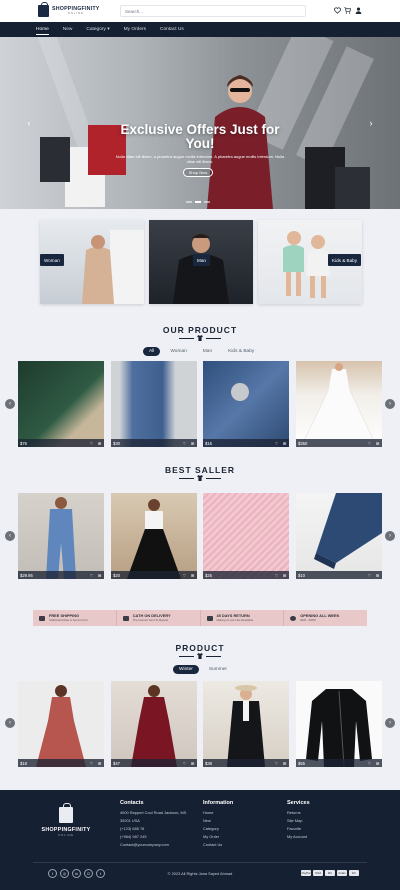  Describe the element at coordinates (97, 29) in the screenshot. I see `nav-category: Category ▾` at that location.